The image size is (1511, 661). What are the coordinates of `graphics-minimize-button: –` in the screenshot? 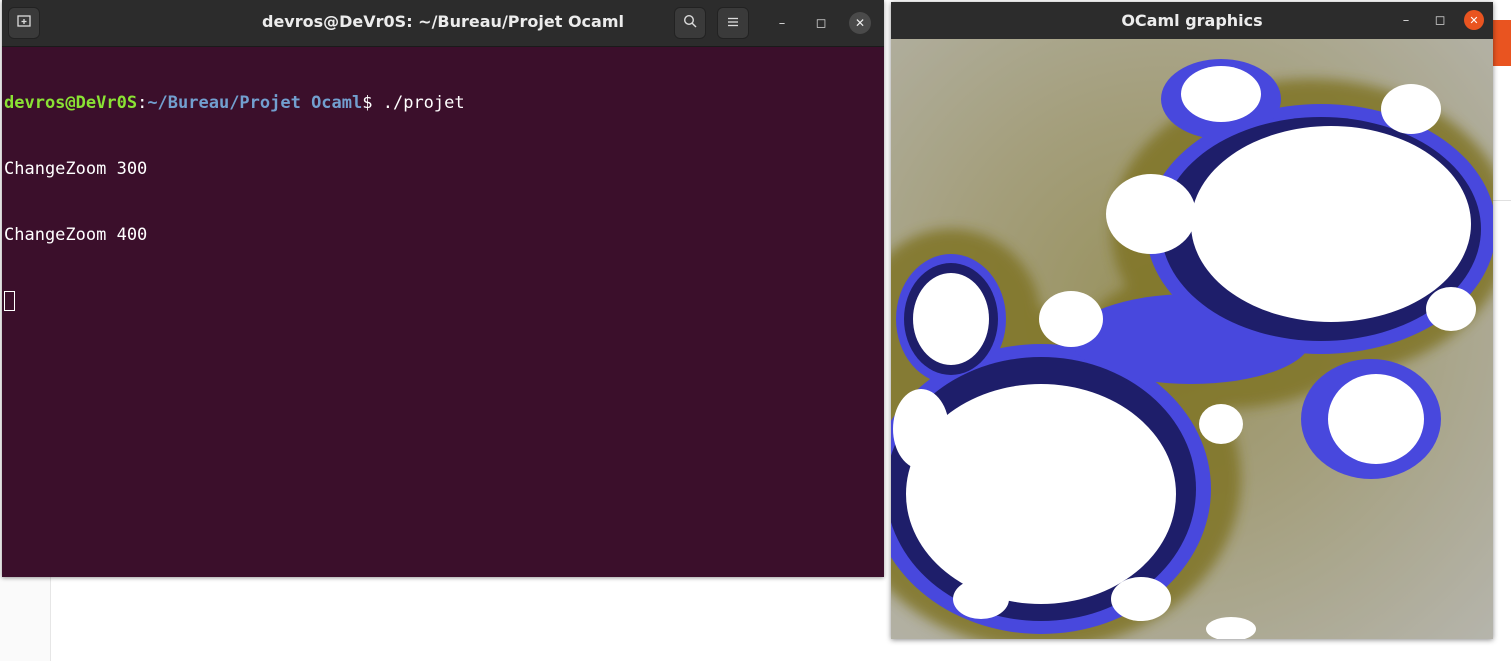 It's located at (1406, 20).